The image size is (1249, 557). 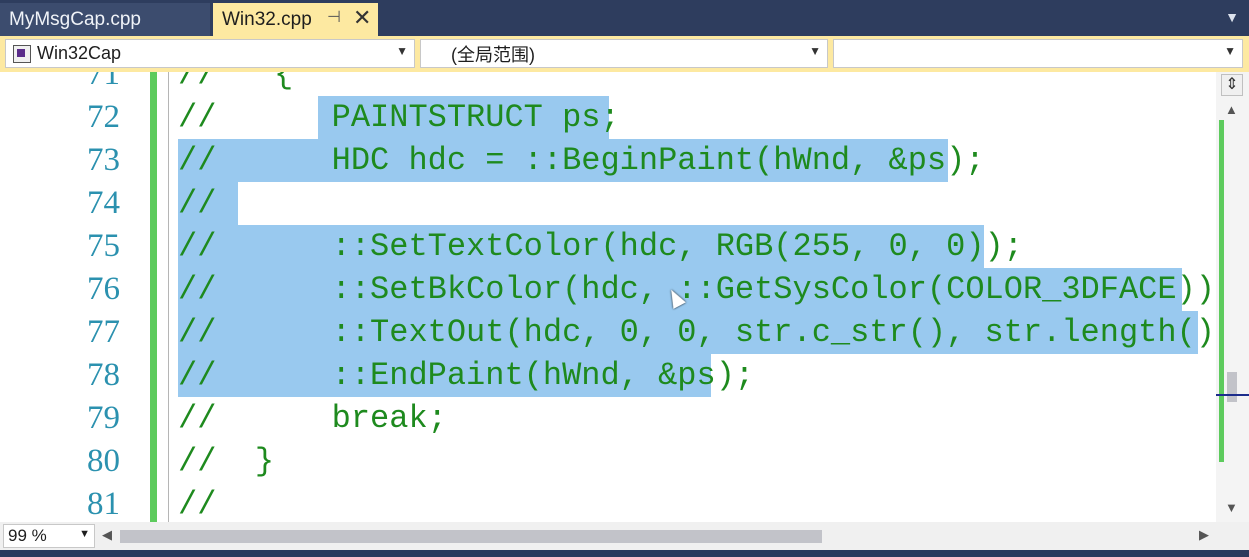 I want to click on line-number: 78, so click(x=103, y=375).